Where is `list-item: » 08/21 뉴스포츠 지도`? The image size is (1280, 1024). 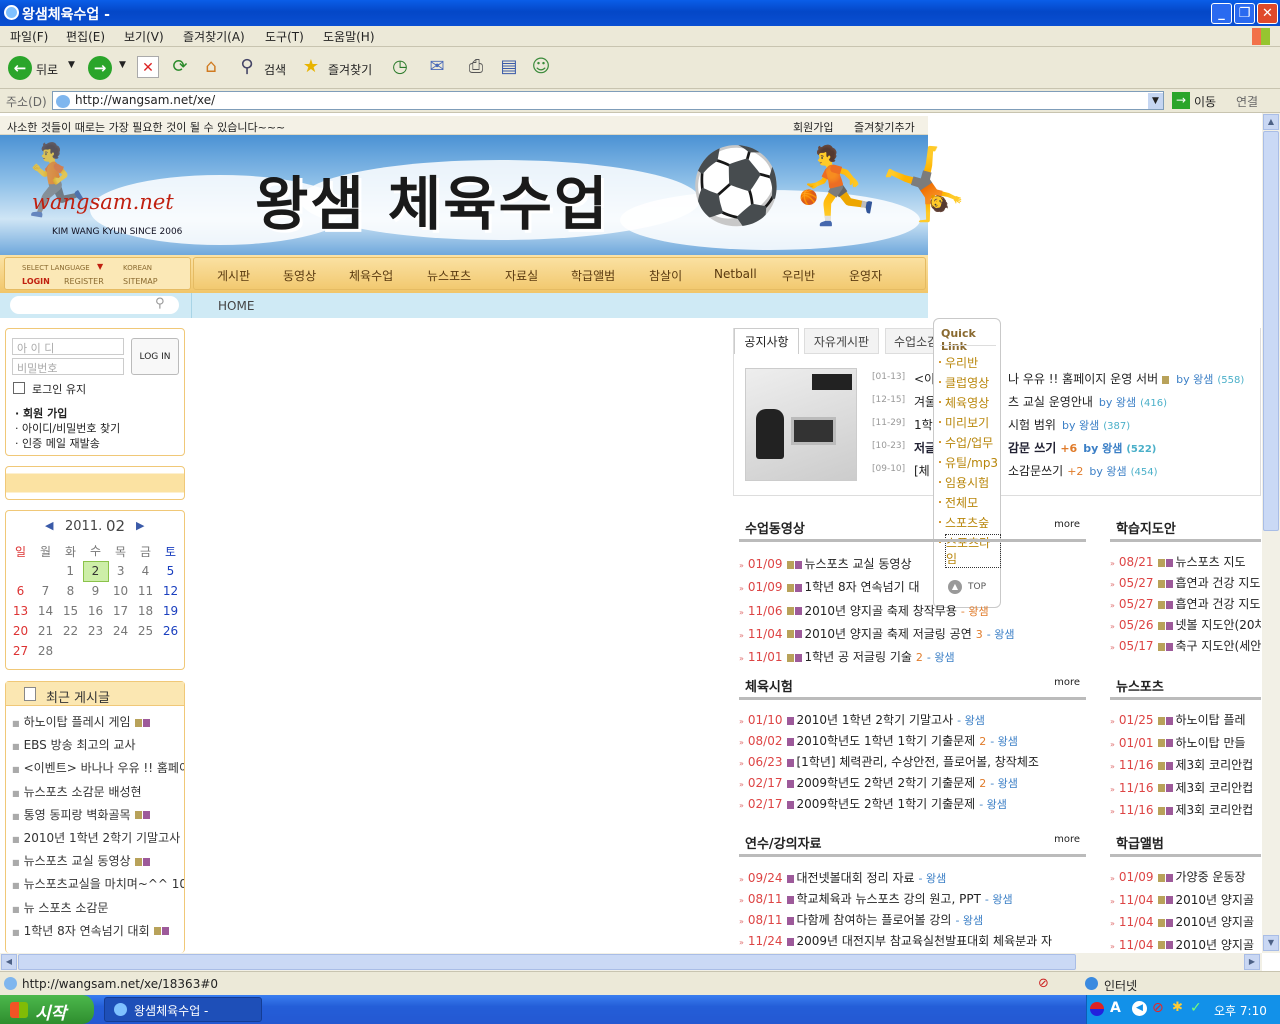
list-item: » 08/21 뉴스포츠 지도 is located at coordinates (1185, 561).